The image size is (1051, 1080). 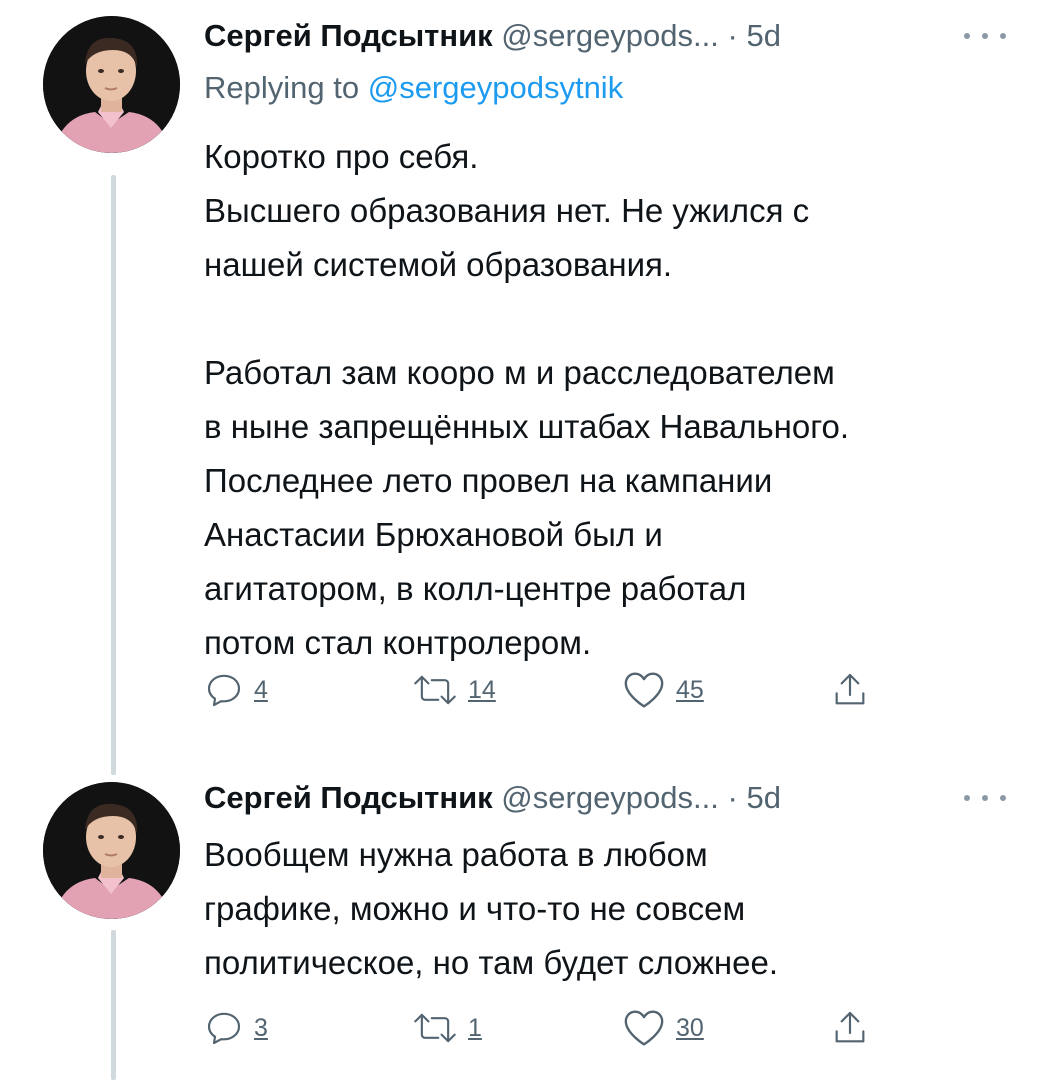 I want to click on reply-button: 4, so click(x=236, y=690).